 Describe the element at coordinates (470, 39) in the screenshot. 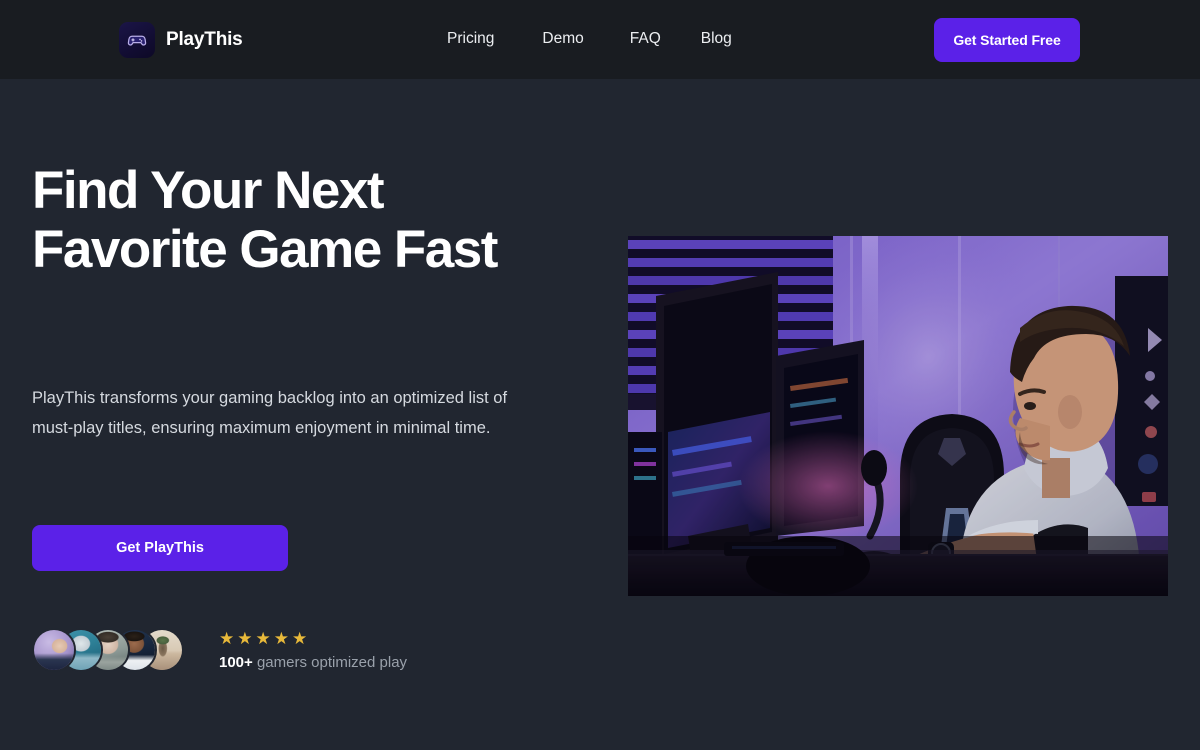

I see `nav-item-pricing: Pricing` at that location.